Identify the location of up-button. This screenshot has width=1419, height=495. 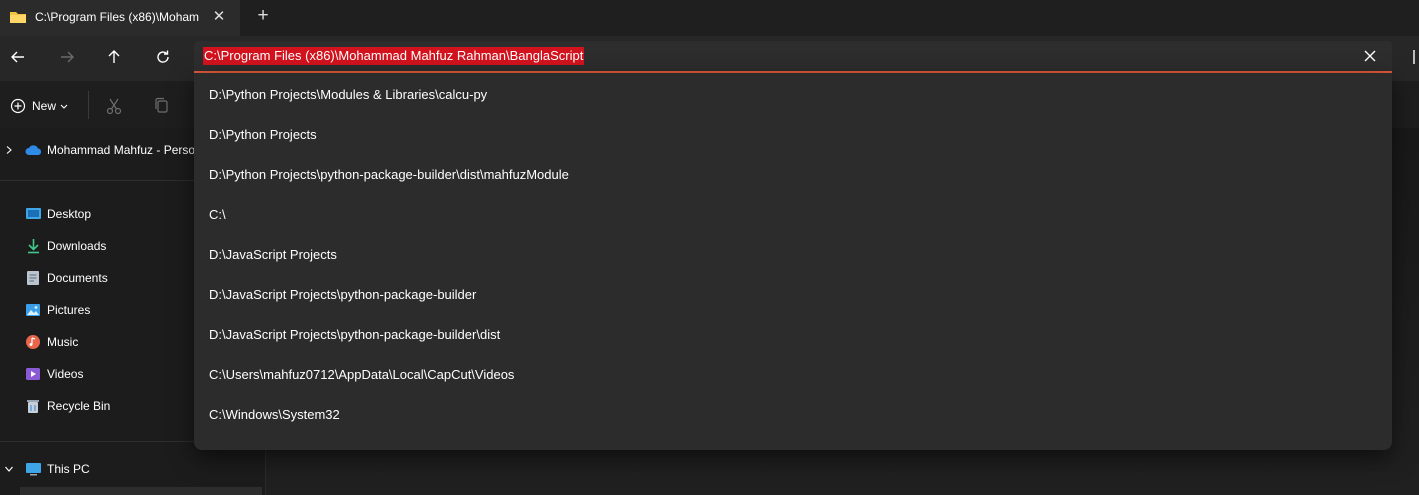
(114, 57).